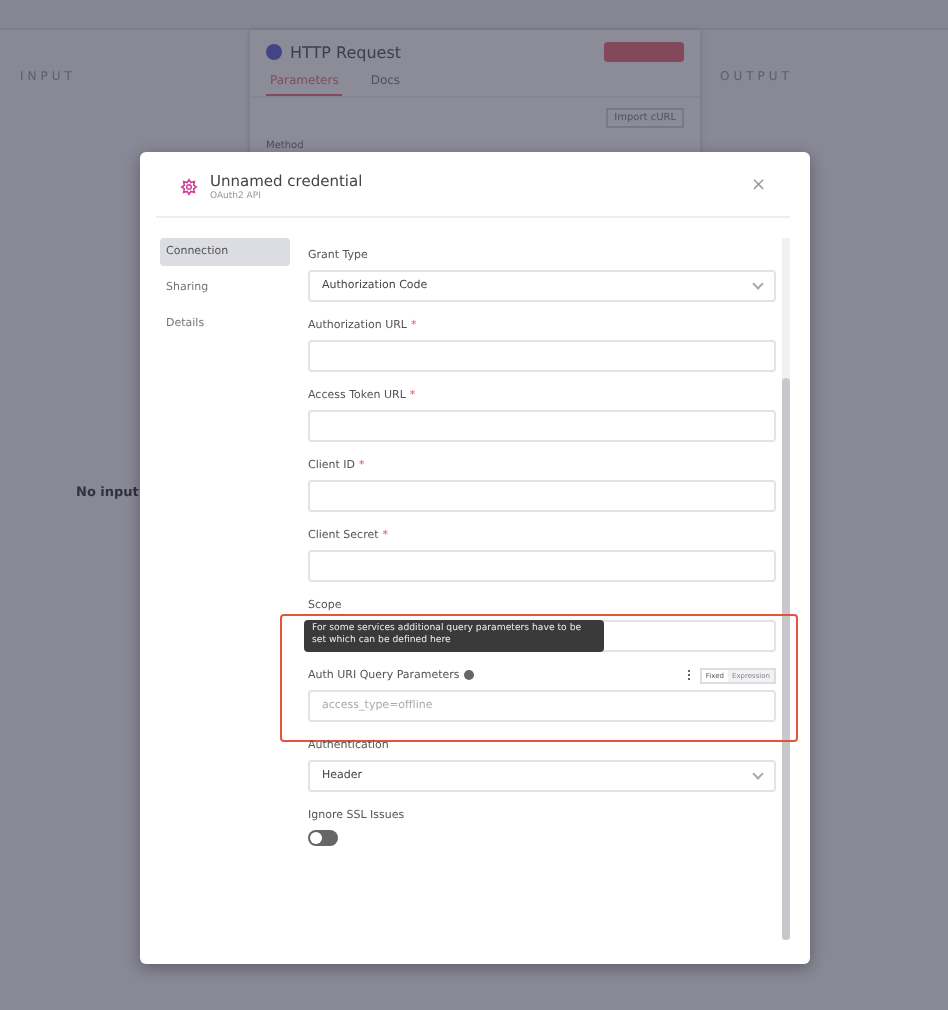 Image resolution: width=948 pixels, height=1010 pixels. I want to click on close-button: ×, so click(758, 186).